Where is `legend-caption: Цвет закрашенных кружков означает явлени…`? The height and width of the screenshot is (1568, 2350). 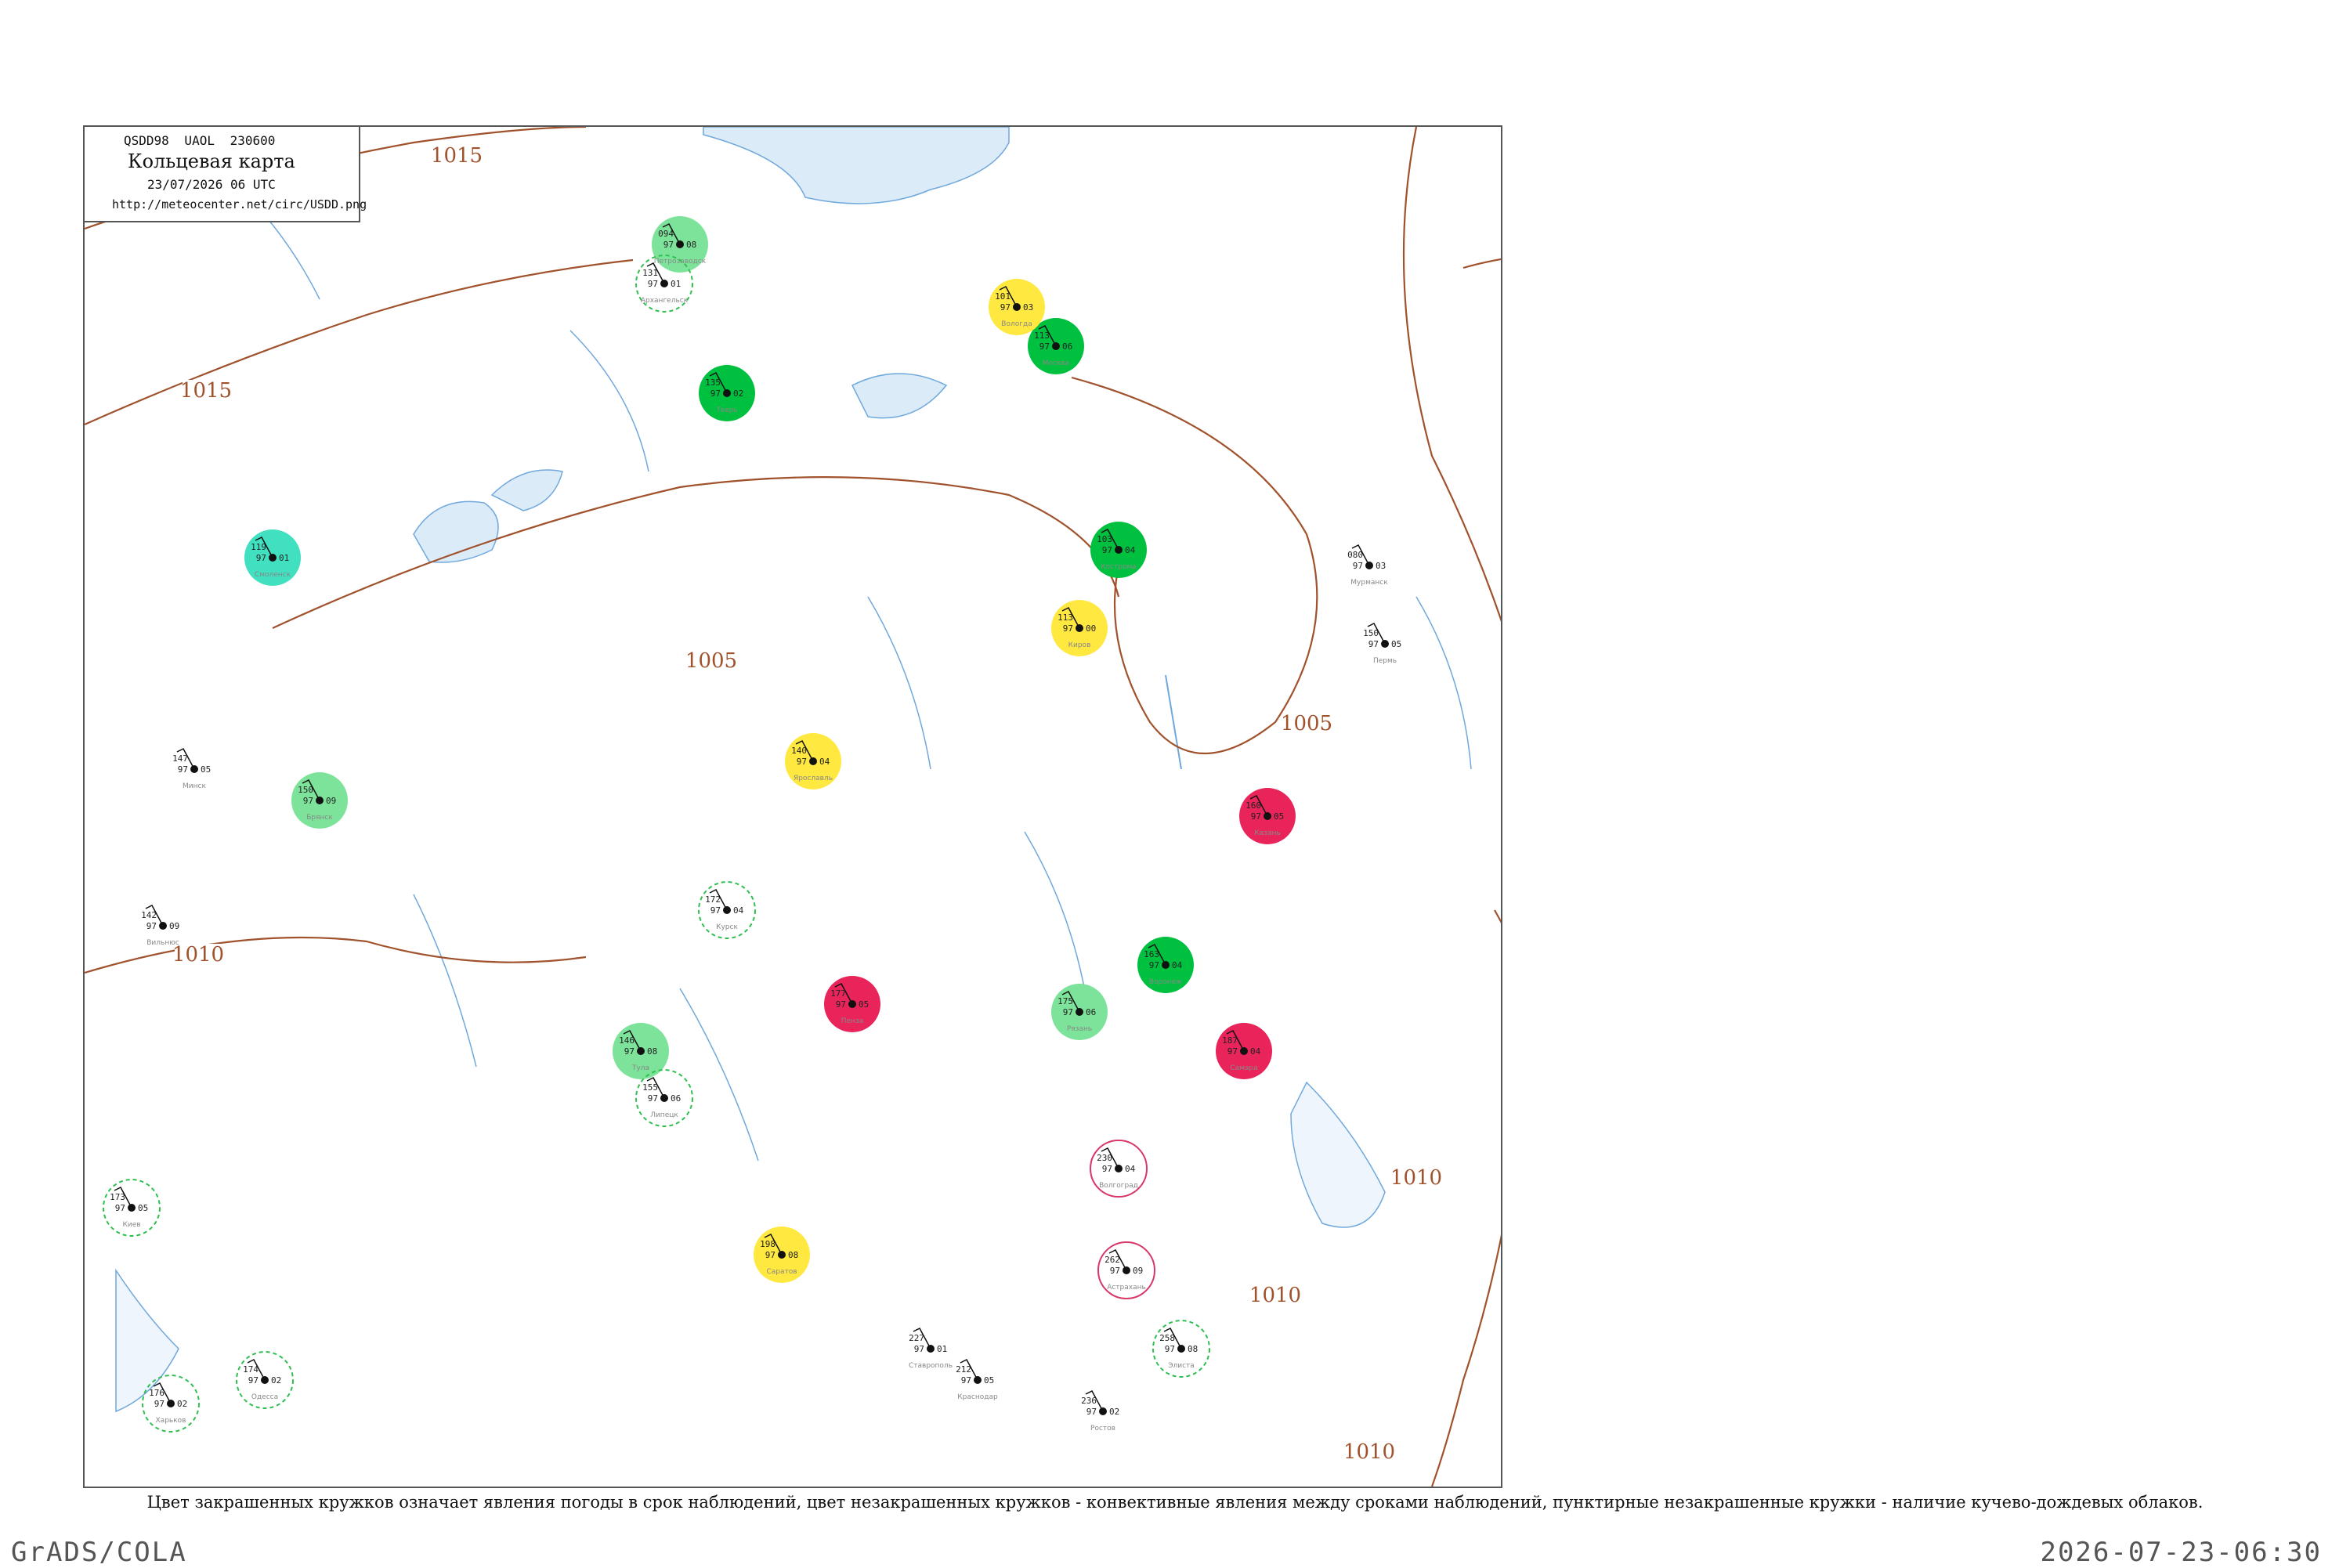 legend-caption: Цвет закрашенных кружков означает явлени… is located at coordinates (1175, 1502).